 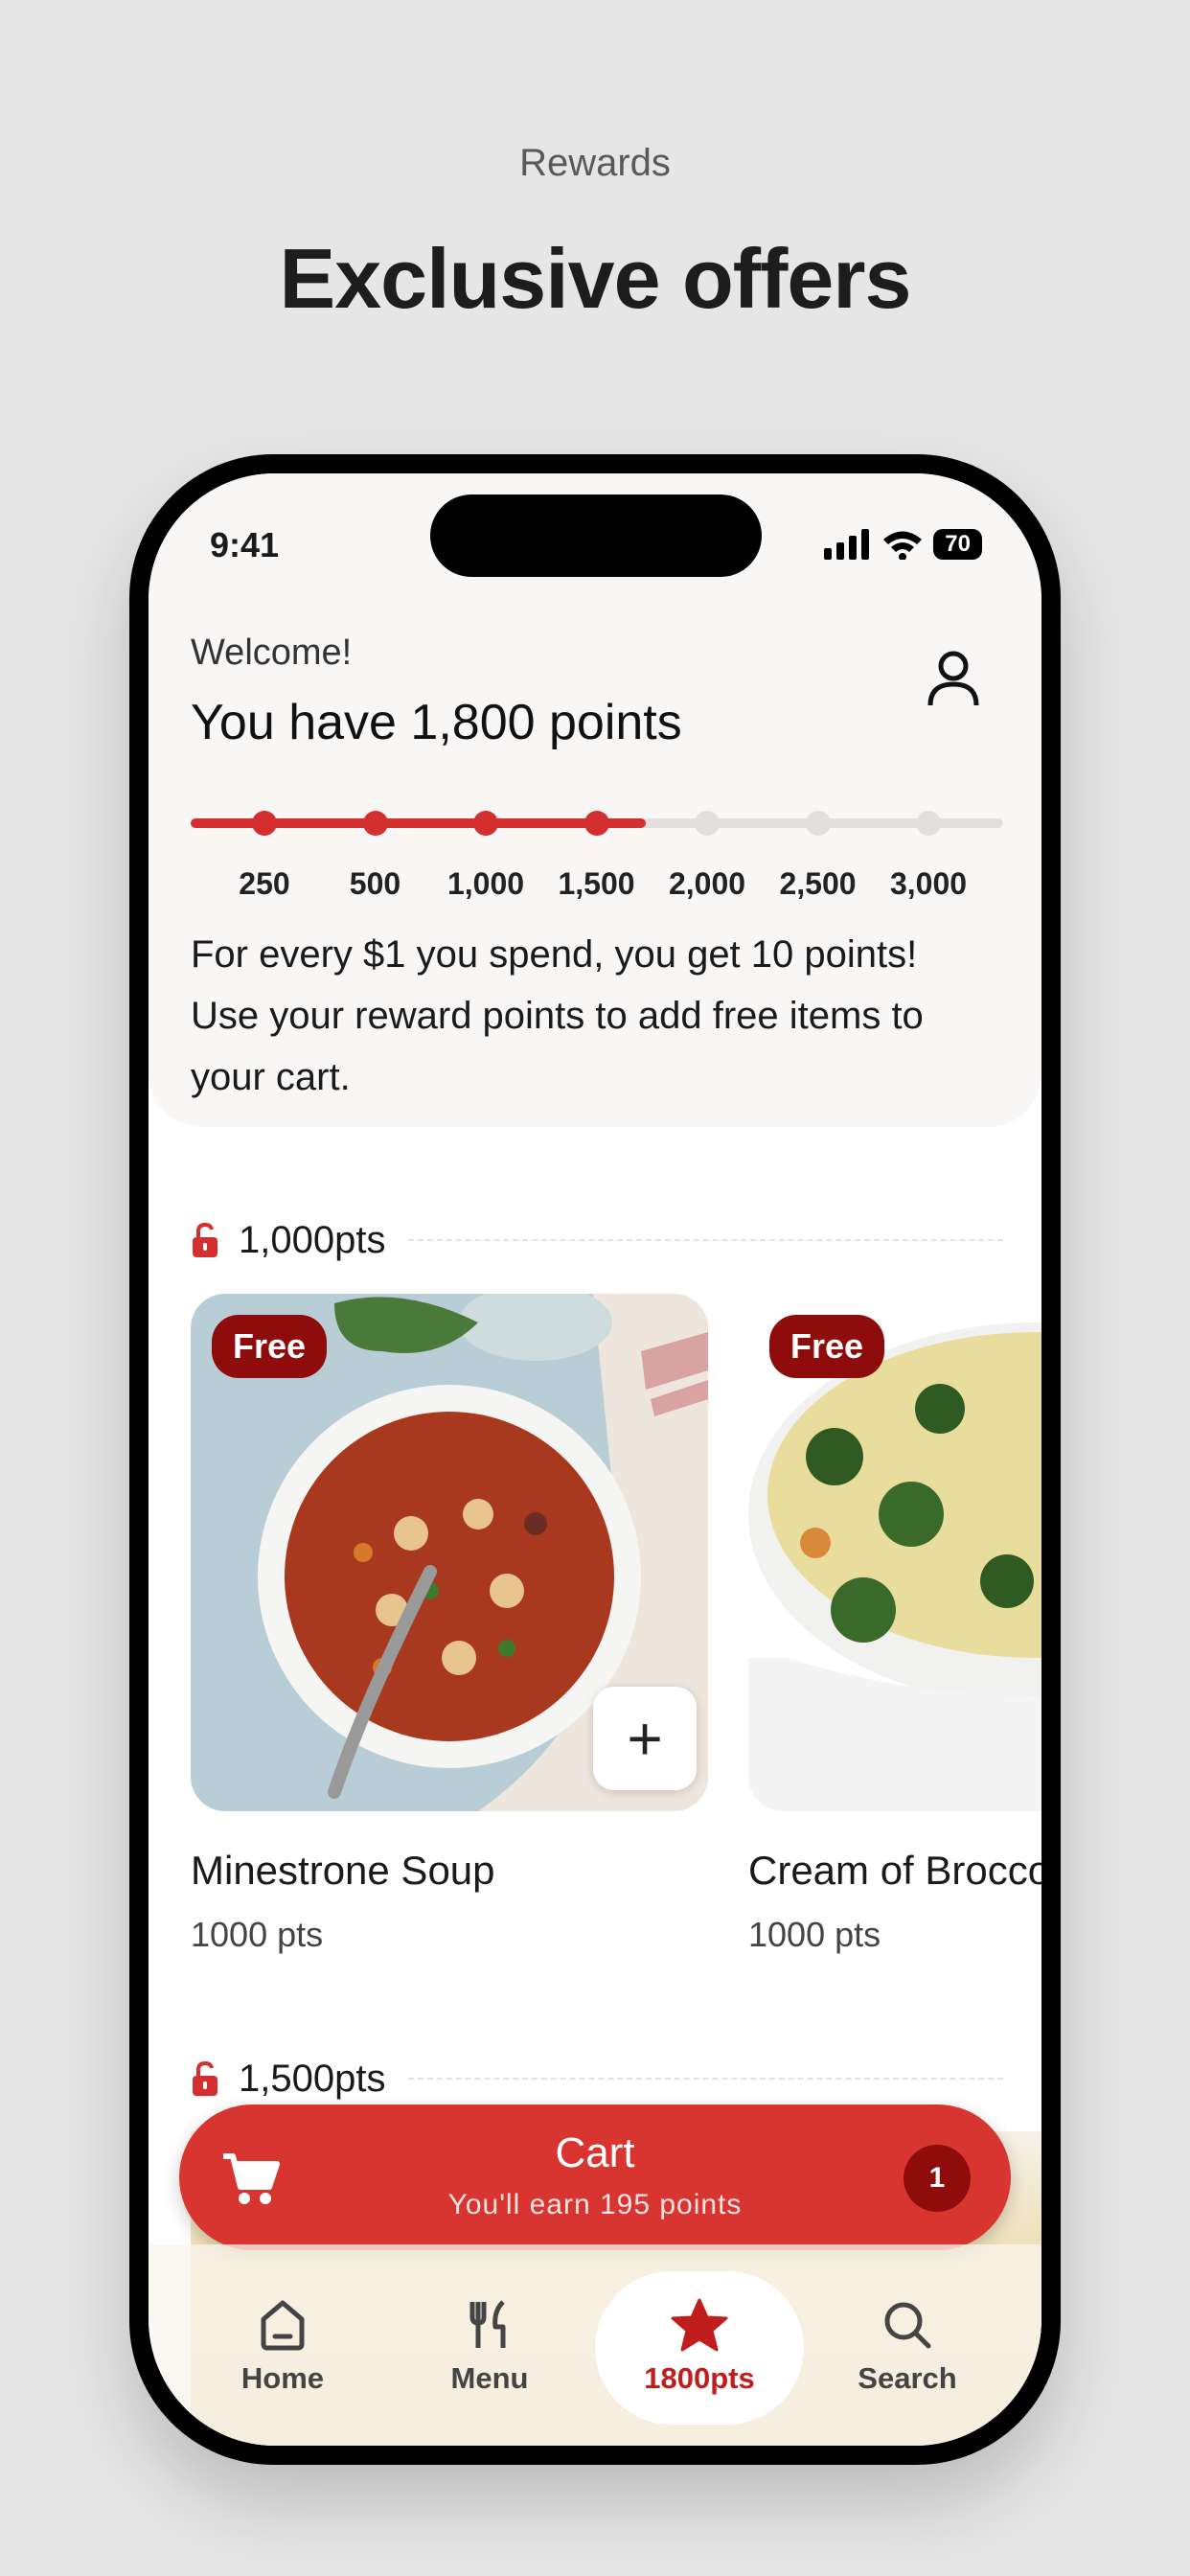 What do you see at coordinates (929, 883) in the screenshot?
I see `progress-milestone-label: 3,000` at bounding box center [929, 883].